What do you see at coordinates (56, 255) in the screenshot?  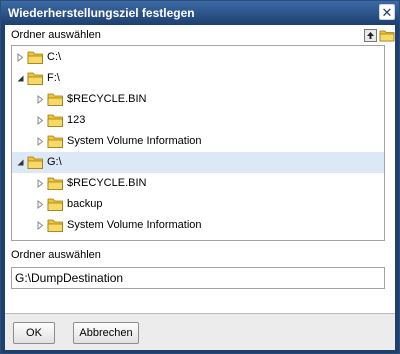 I see `path-label: Ordner auswählen` at bounding box center [56, 255].